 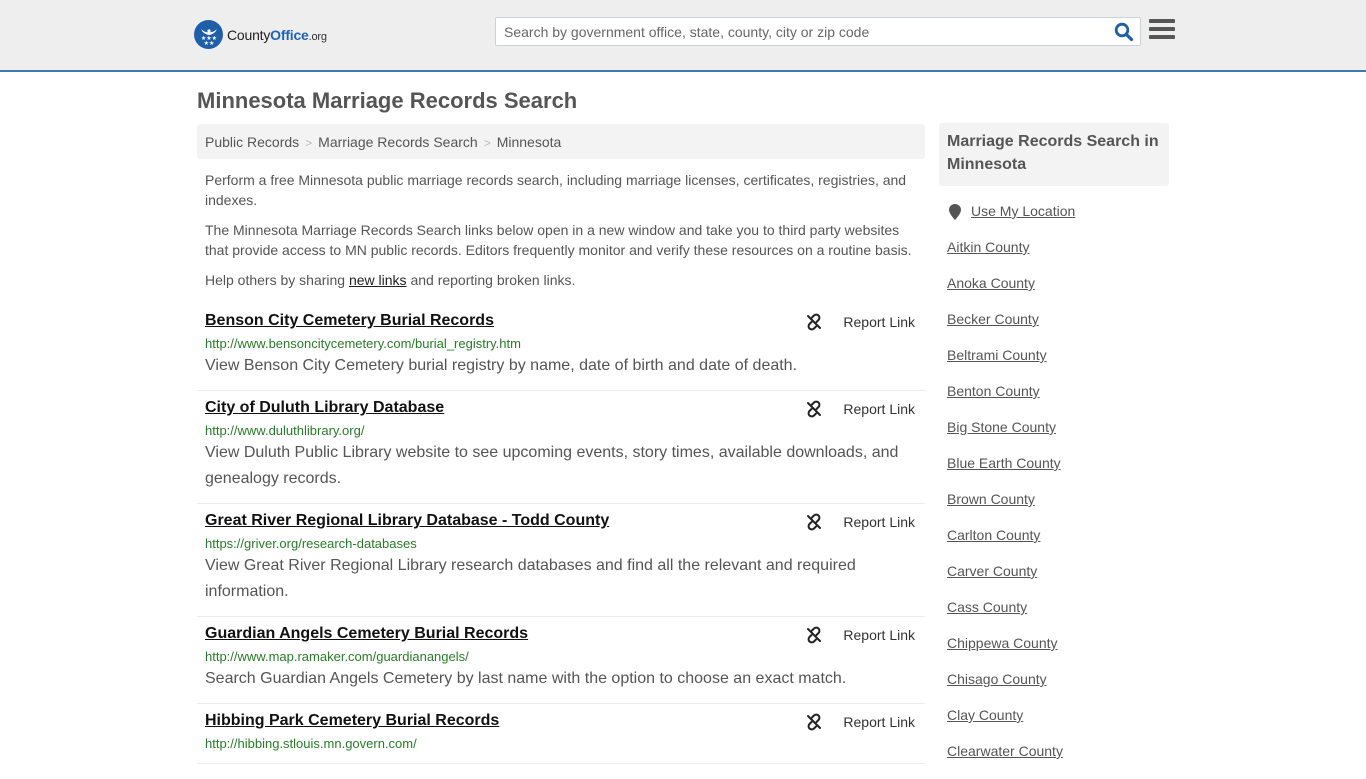 What do you see at coordinates (285, 430) in the screenshot?
I see `result-url: http://www.duluthlibrary.org/` at bounding box center [285, 430].